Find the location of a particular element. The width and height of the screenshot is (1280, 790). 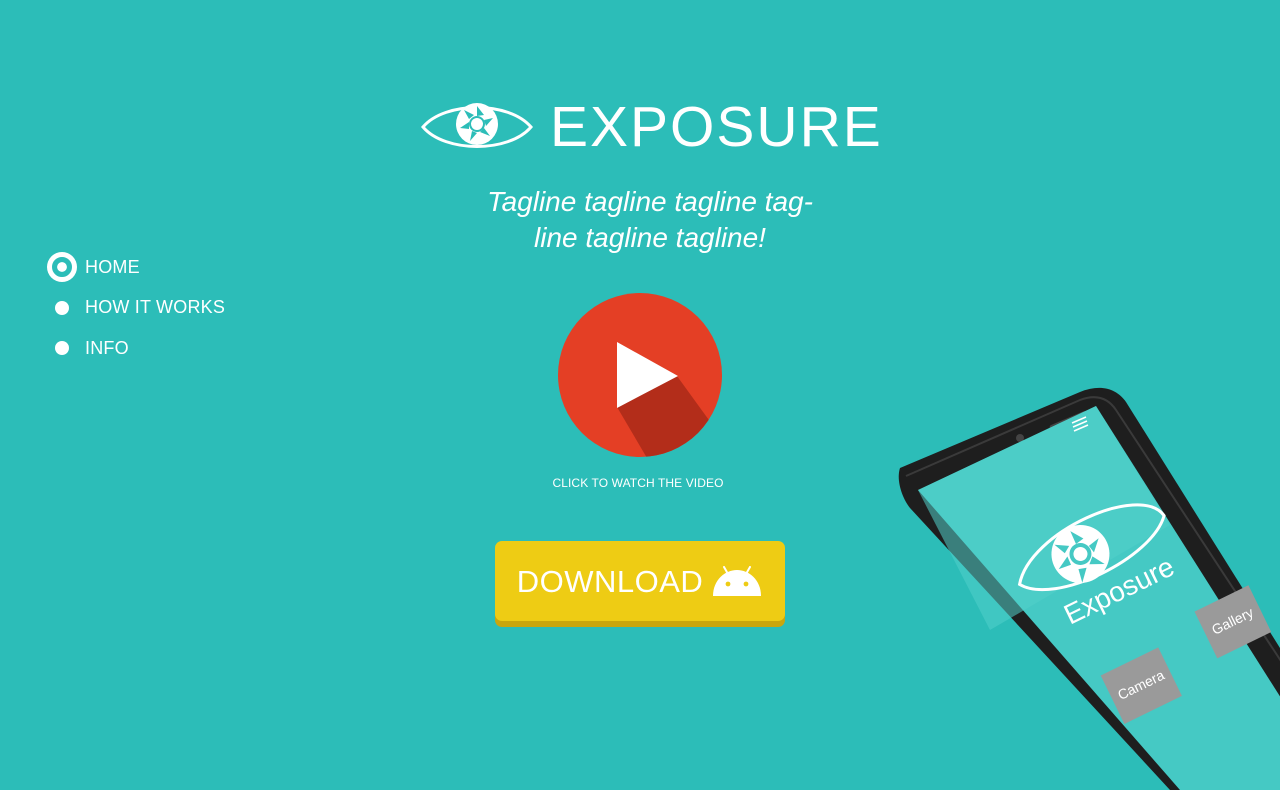

nav-item-home: HOME is located at coordinates (136, 267).